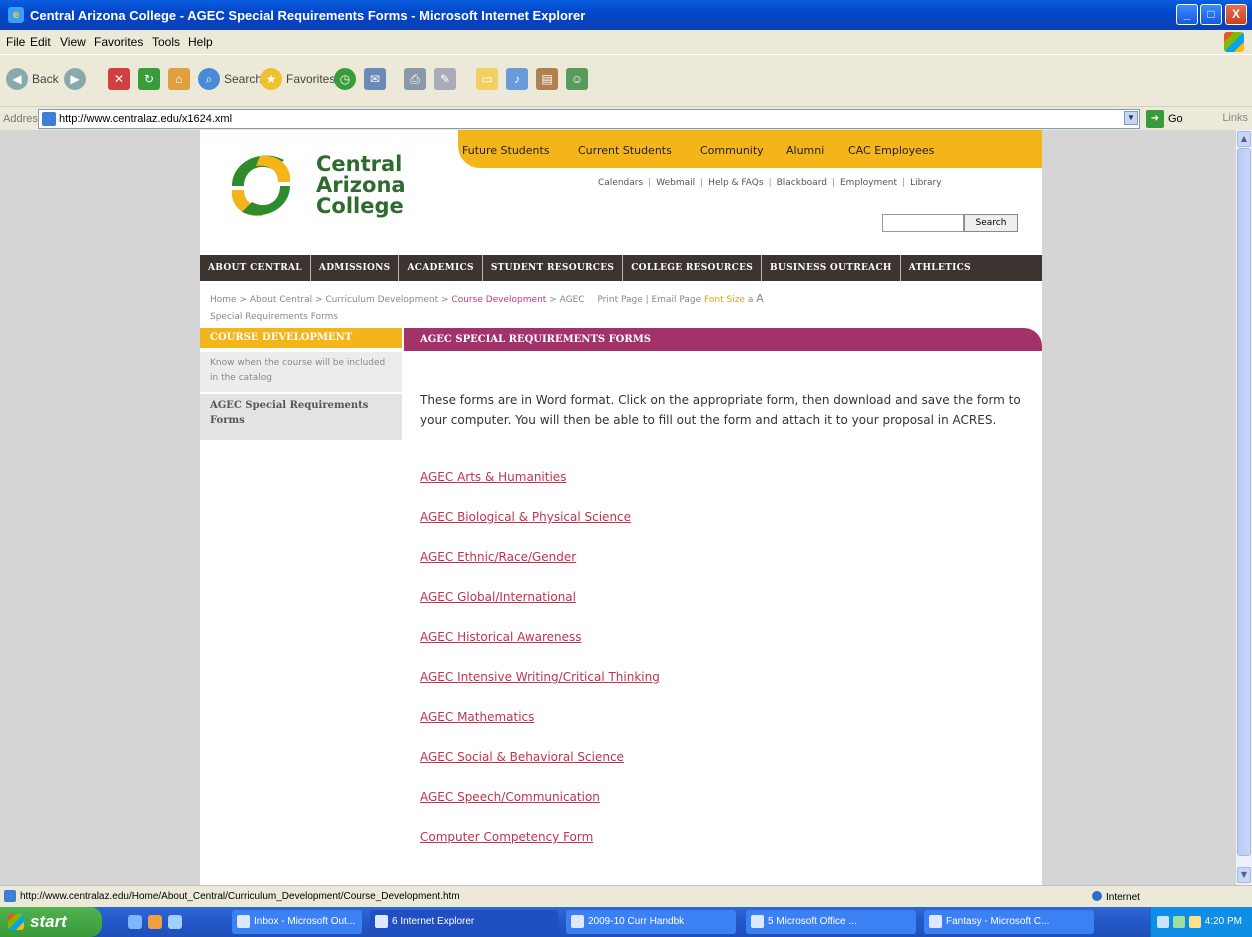 Image resolution: width=1252 pixels, height=937 pixels. What do you see at coordinates (802, 183) in the screenshot?
I see `util-blackboard: Blackboard` at bounding box center [802, 183].